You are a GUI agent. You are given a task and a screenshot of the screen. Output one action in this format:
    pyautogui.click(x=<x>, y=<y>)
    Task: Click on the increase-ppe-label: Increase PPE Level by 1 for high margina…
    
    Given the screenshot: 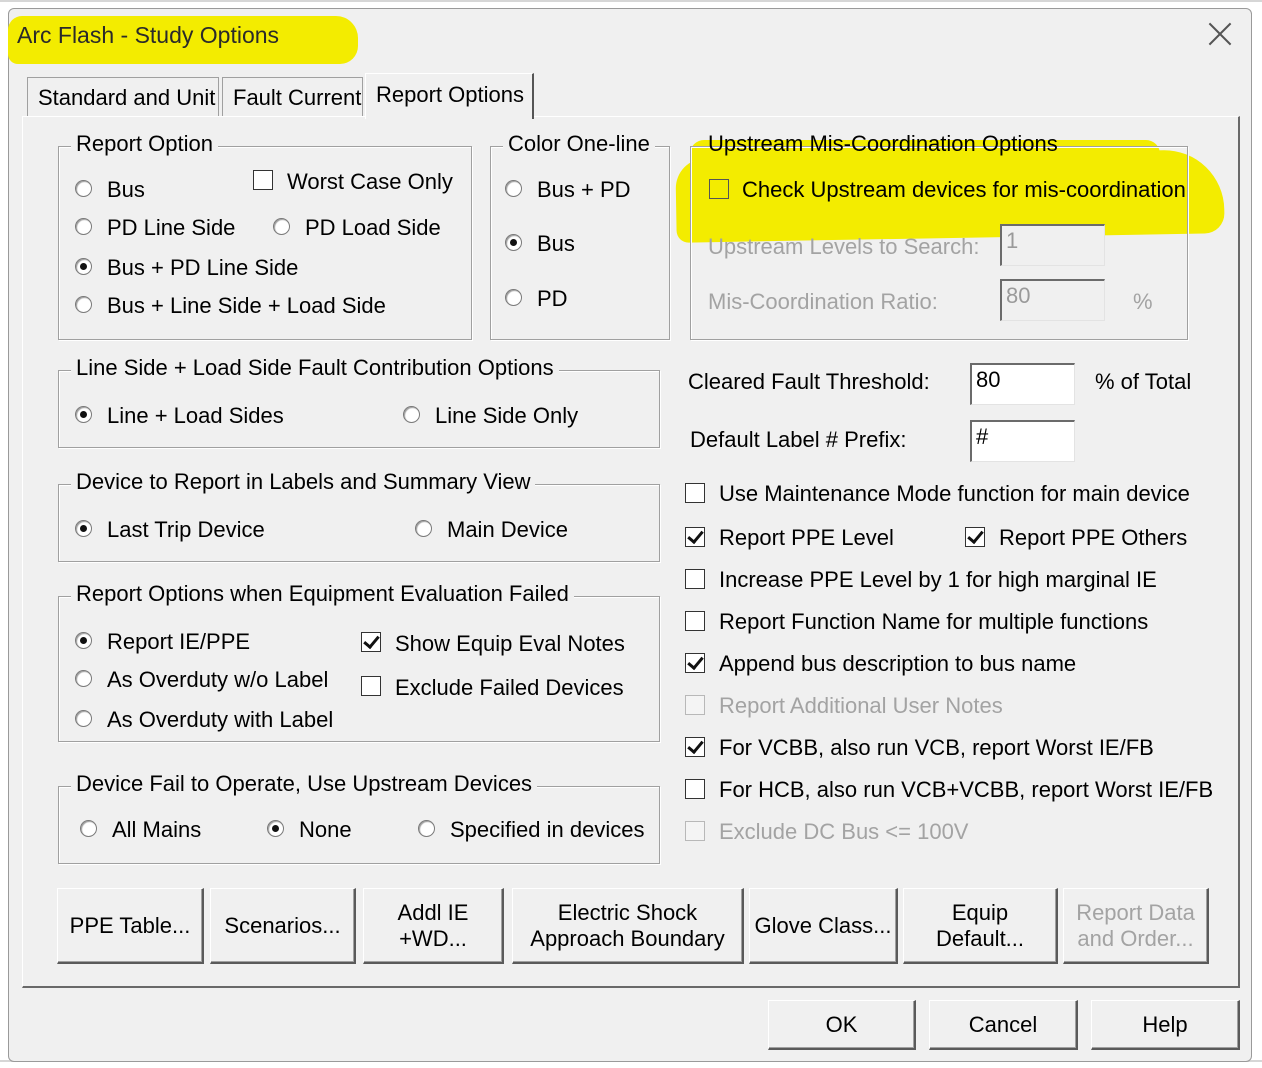 What is the action you would take?
    pyautogui.click(x=938, y=579)
    